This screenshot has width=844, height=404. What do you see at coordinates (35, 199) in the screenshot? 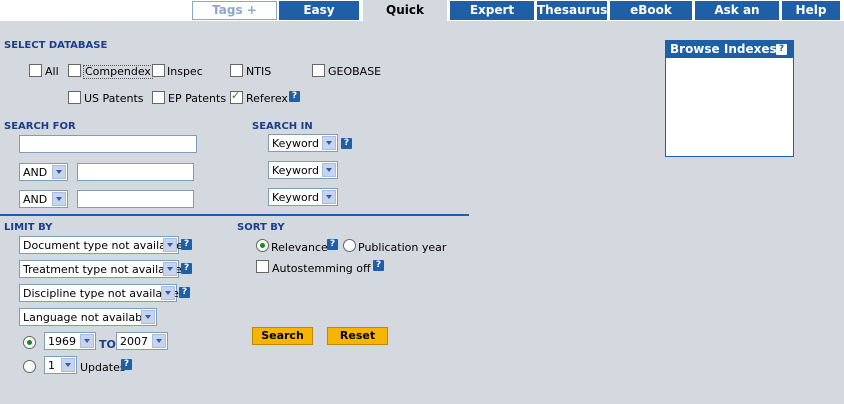
I see `boolean-operator-3-value: AND` at bounding box center [35, 199].